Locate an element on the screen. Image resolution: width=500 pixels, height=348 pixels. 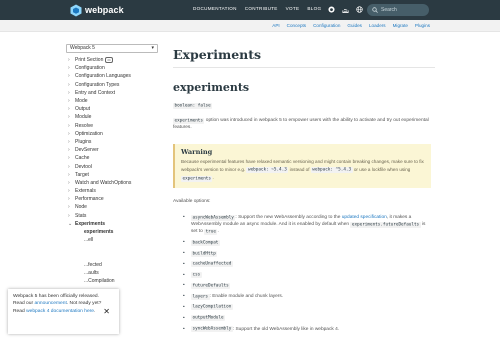
sidebar-item-label: Externals is located at coordinates (85, 191).